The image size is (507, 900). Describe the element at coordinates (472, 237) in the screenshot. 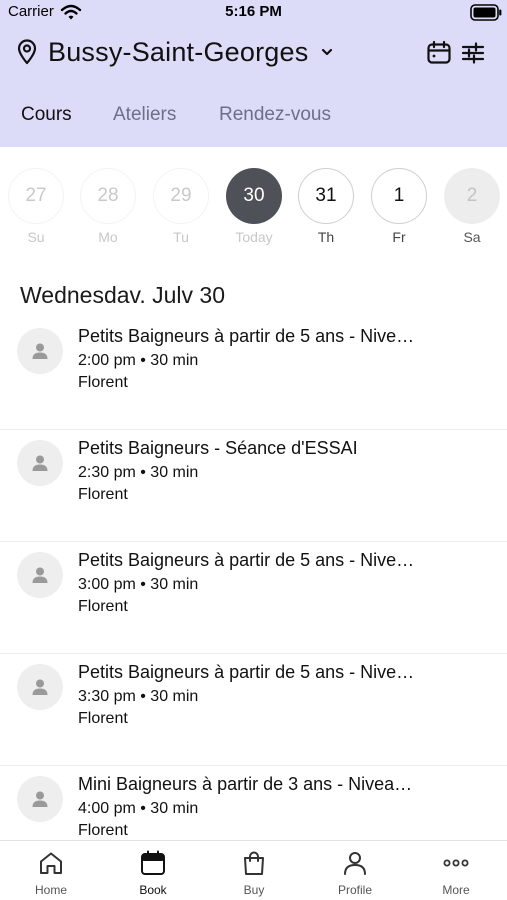

I see `day-label: Sa` at that location.